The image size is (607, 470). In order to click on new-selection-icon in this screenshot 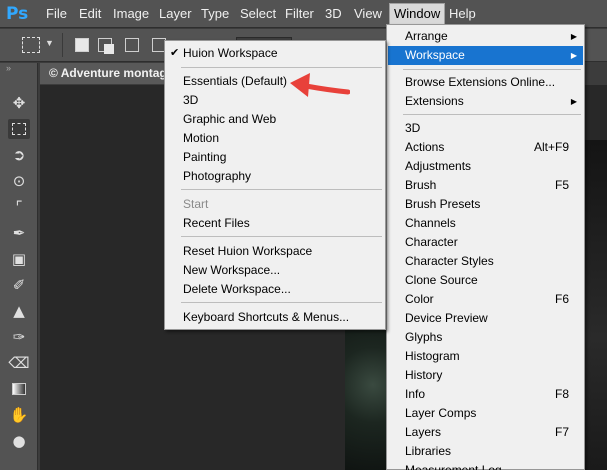, I will do `click(82, 45)`.